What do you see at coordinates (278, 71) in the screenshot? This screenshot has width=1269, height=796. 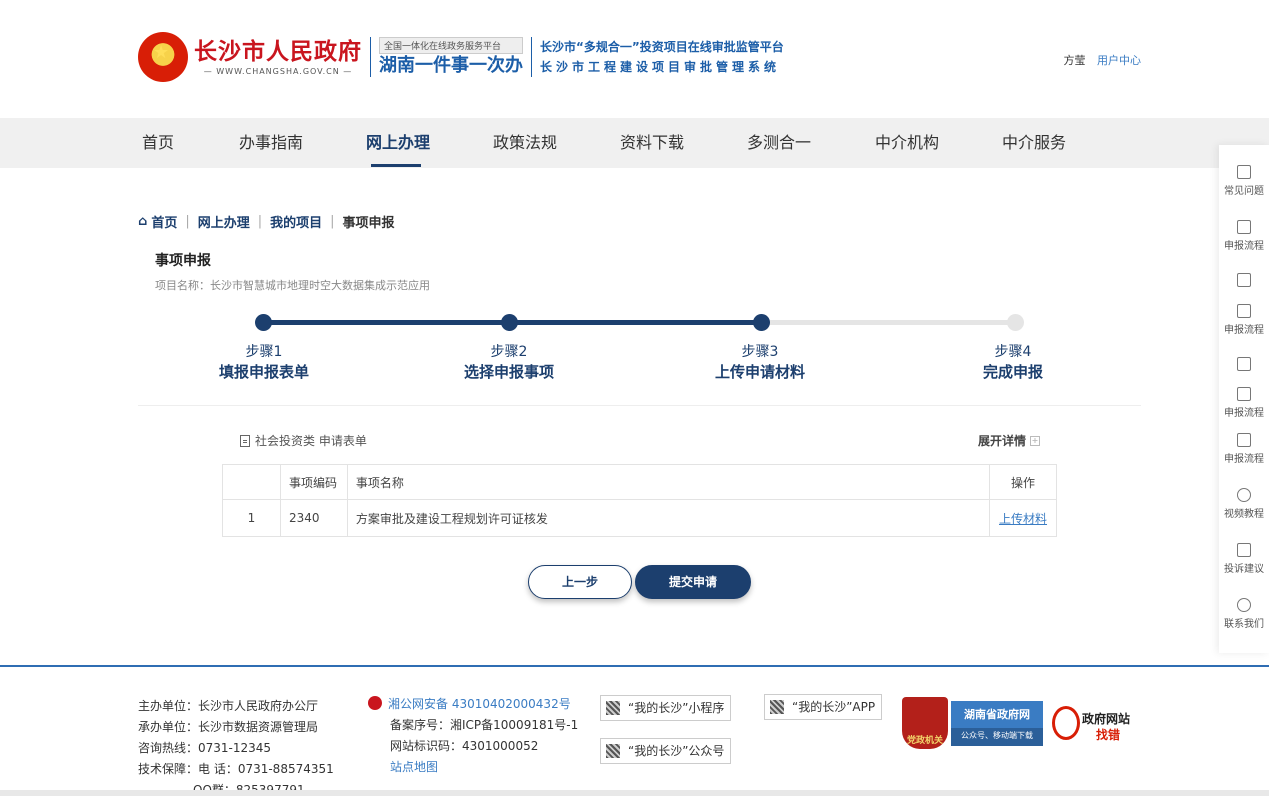 I see `site-url: — WWW.CHANGSHA.GOV.CN —` at bounding box center [278, 71].